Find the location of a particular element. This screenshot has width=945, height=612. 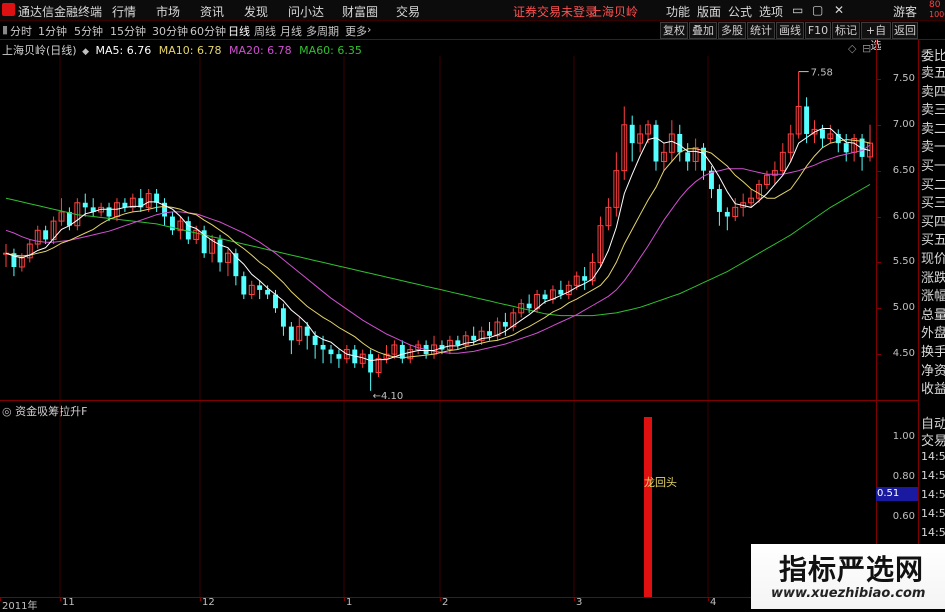

menu-item-wealth: 财富圈 is located at coordinates (360, 11).